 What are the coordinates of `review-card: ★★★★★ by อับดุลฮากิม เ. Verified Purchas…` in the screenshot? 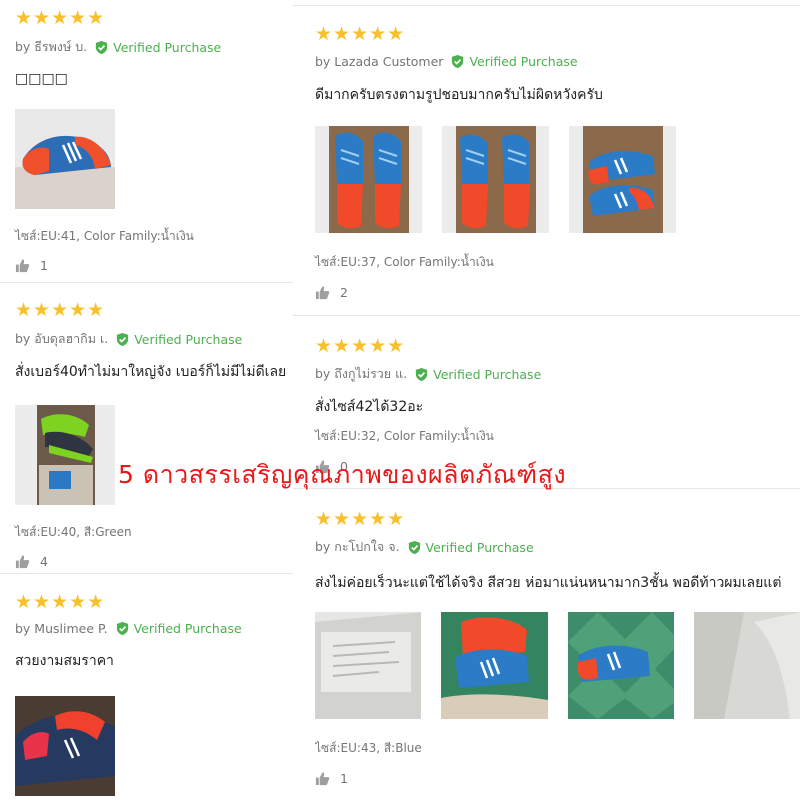 It's located at (152, 434).